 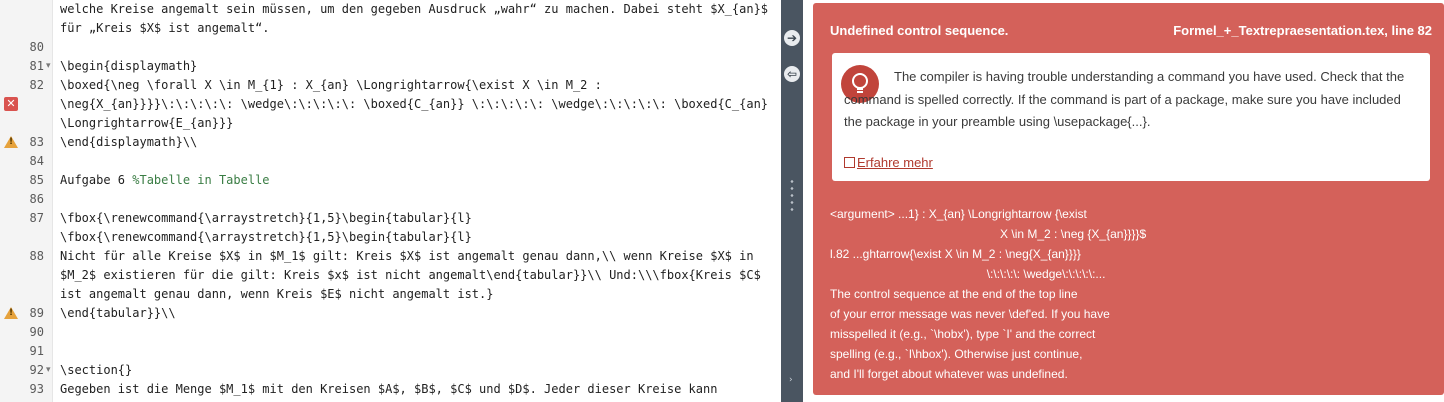 I want to click on editor-line: 91, so click(x=390, y=351).